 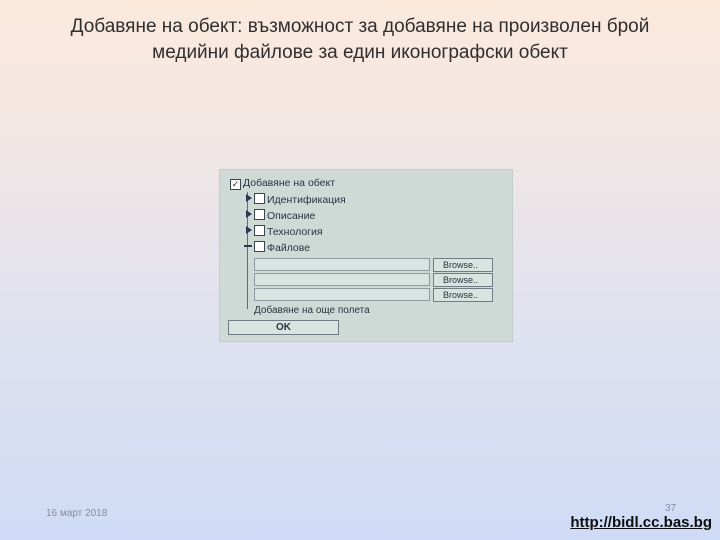 I want to click on files-checkbox, so click(x=259, y=246).